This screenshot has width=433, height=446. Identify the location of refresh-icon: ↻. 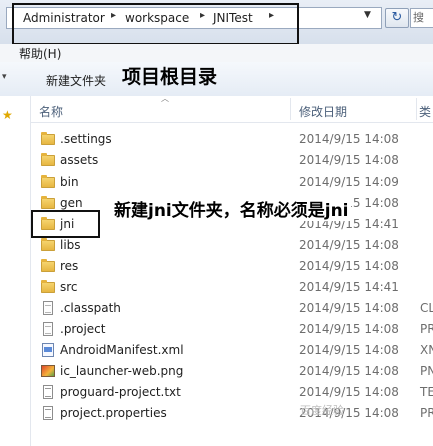
(397, 18).